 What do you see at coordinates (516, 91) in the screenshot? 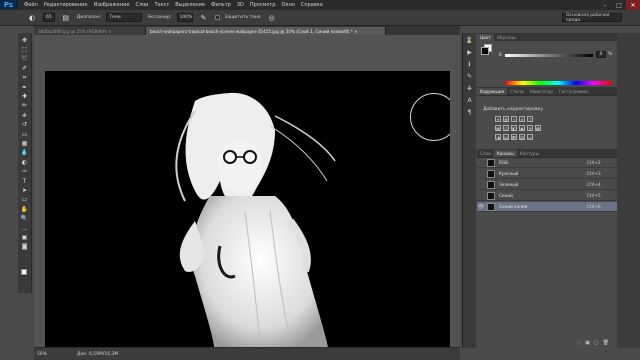
I see `tab-styles: Стили` at bounding box center [516, 91].